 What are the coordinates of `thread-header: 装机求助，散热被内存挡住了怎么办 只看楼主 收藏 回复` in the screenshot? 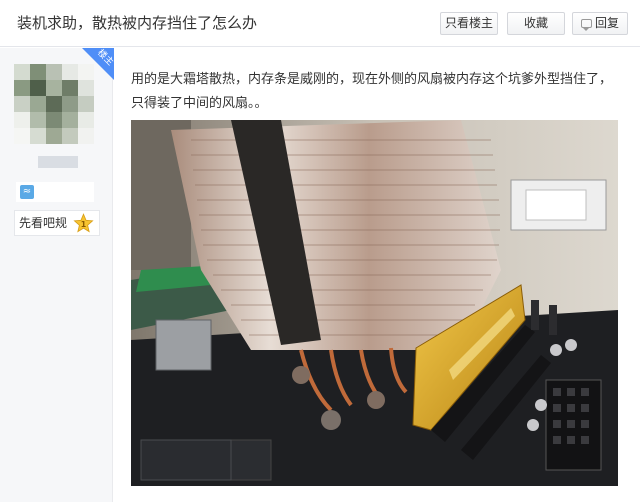 It's located at (320, 23).